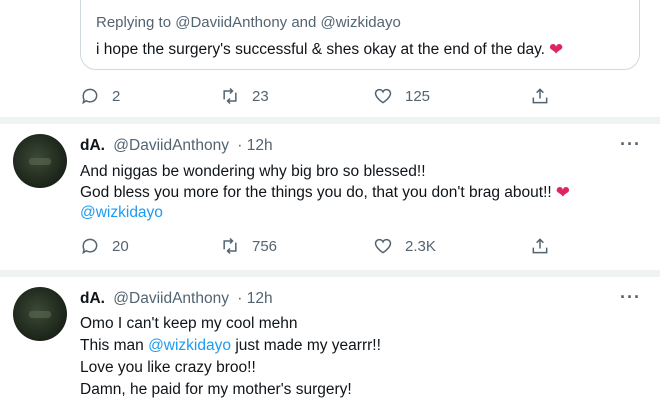 The image size is (660, 401). Describe the element at coordinates (420, 246) in the screenshot. I see `like-count: 2.3K` at that location.